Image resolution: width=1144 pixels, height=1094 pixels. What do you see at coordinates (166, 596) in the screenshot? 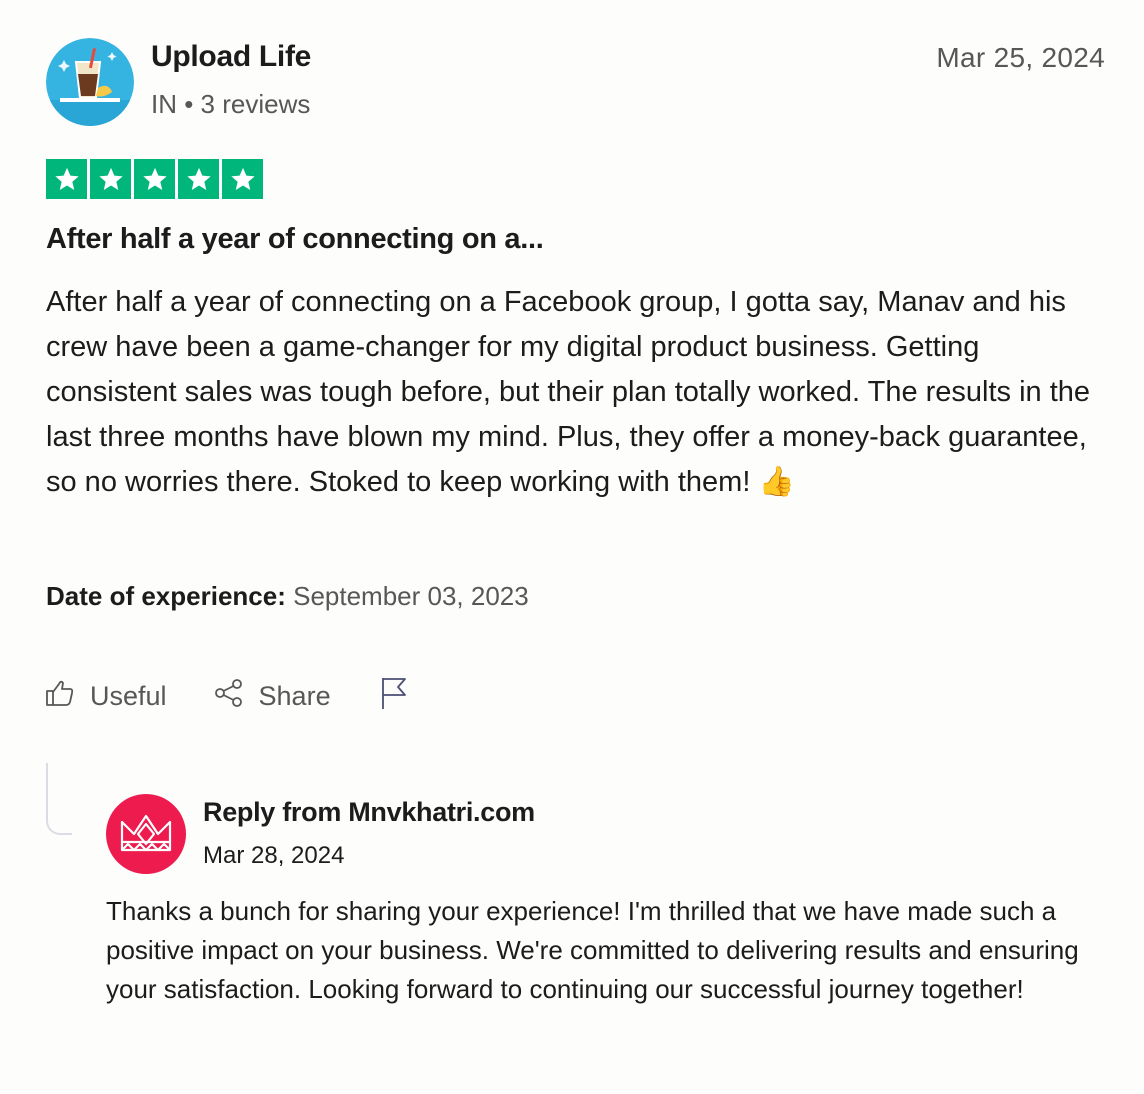
I see `experience-label: Date of experience:` at bounding box center [166, 596].